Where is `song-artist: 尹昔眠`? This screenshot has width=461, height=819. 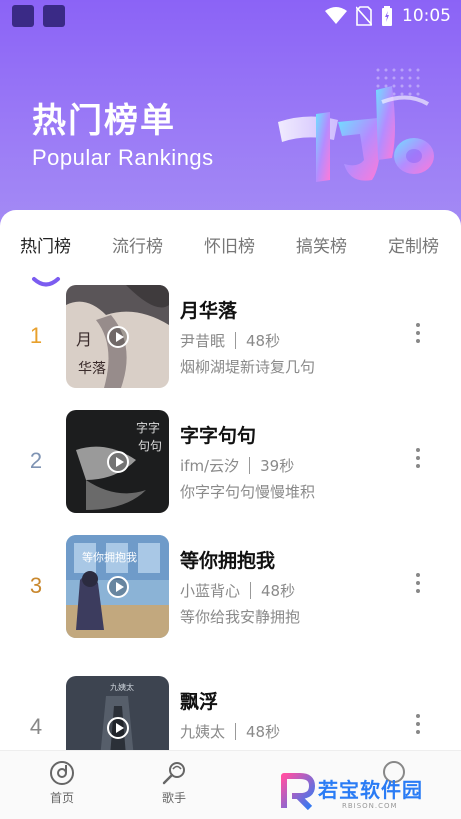 song-artist: 尹昔眠 is located at coordinates (203, 341).